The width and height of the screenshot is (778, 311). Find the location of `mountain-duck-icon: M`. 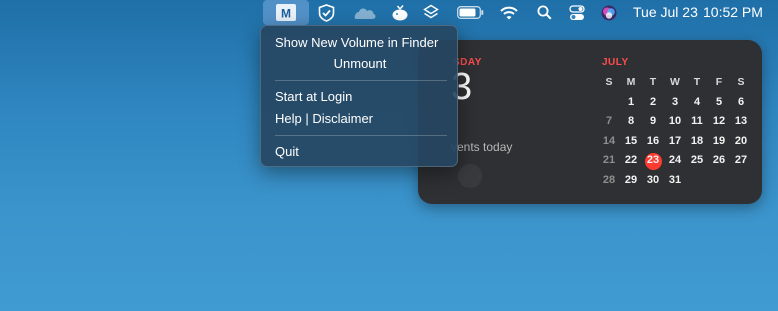

mountain-duck-icon: M is located at coordinates (286, 12).